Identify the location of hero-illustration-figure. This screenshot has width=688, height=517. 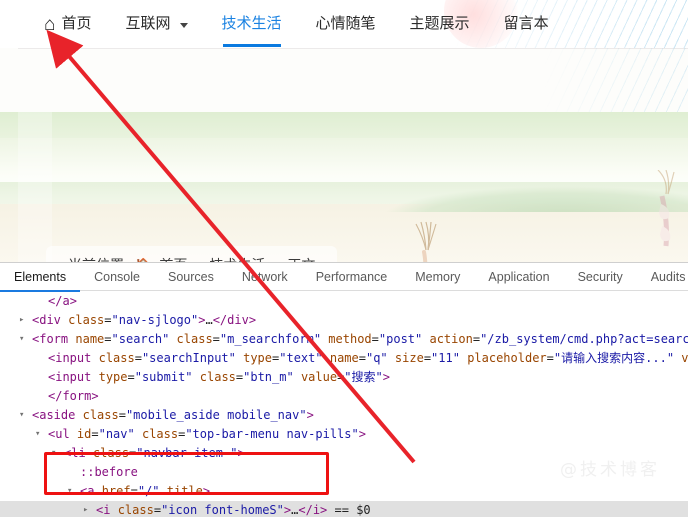
(439, 241).